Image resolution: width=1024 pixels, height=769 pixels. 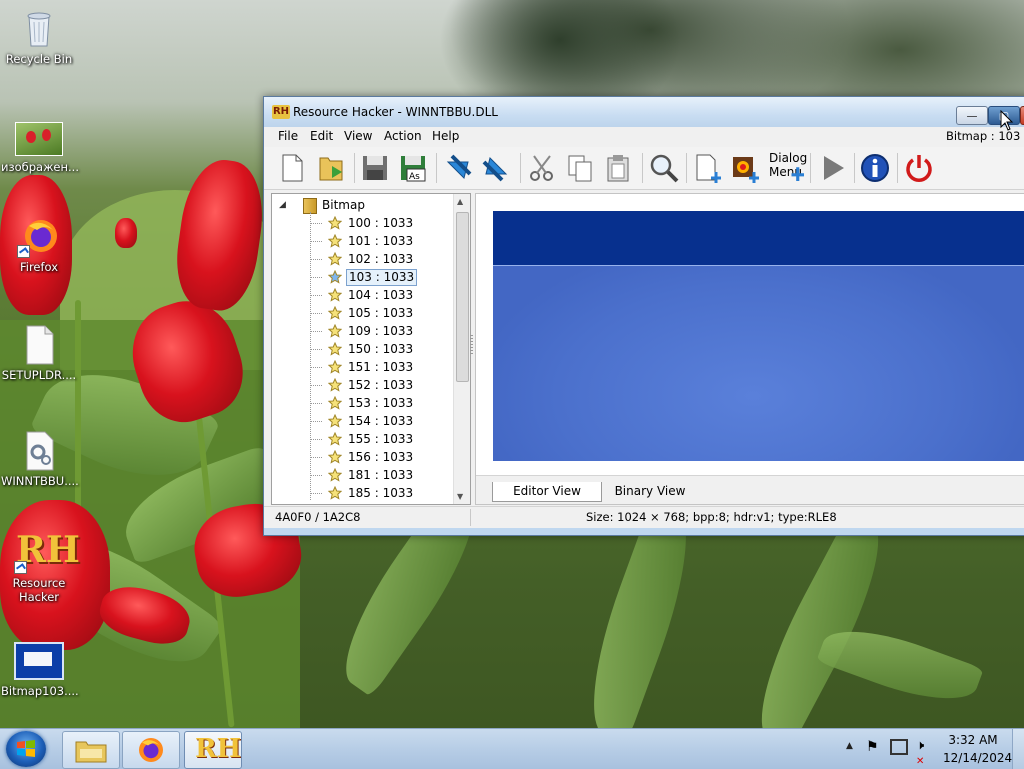 I want to click on minimize-icon: —, so click(x=972, y=115).